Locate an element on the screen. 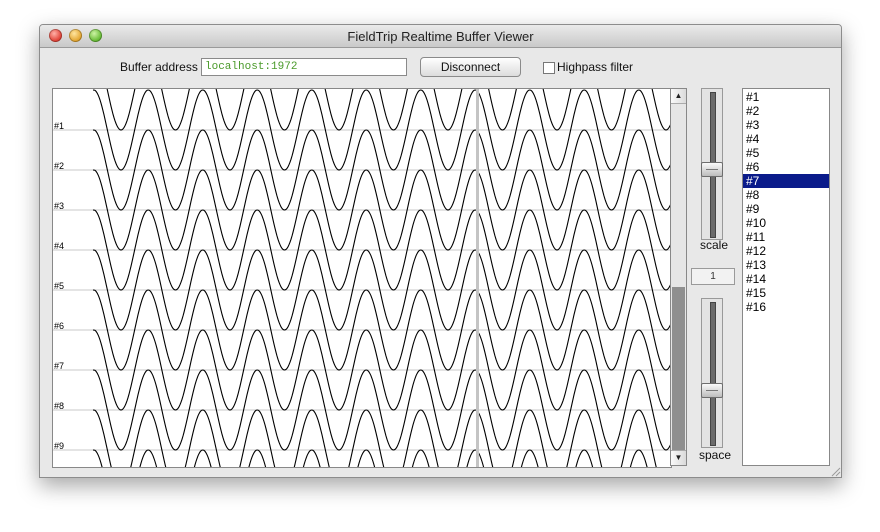 The height and width of the screenshot is (532, 880). space-slider-thumb is located at coordinates (712, 390).